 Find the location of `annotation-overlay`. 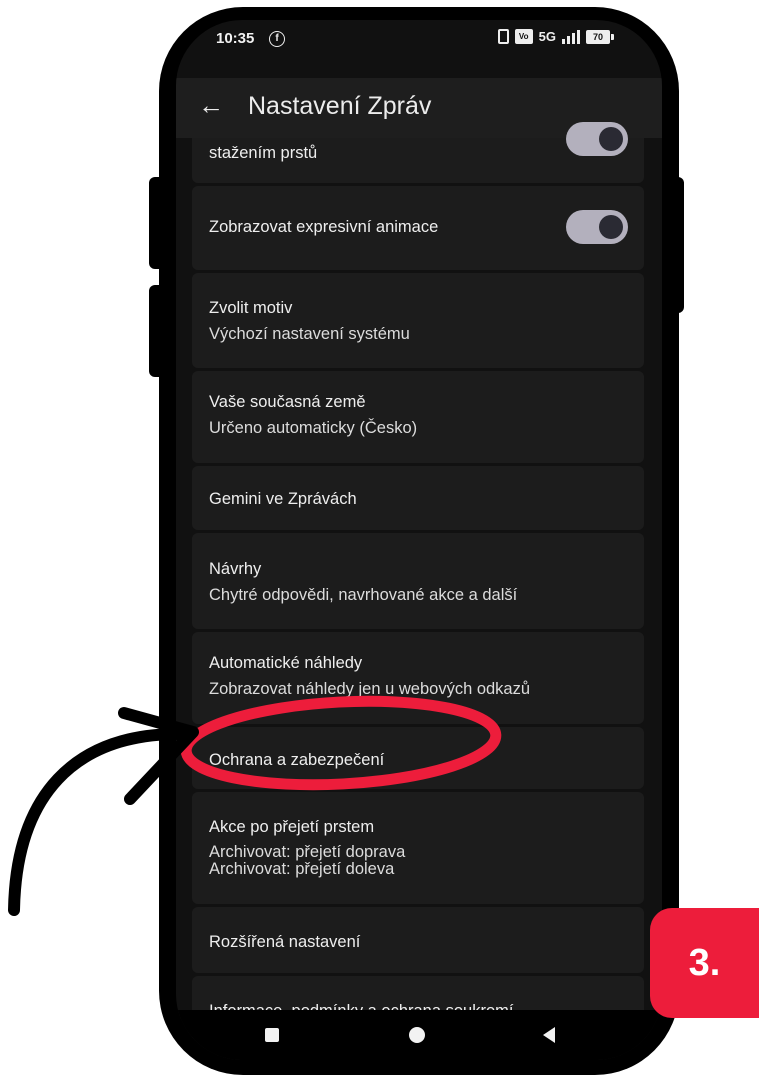

annotation-overlay is located at coordinates (255, 805).